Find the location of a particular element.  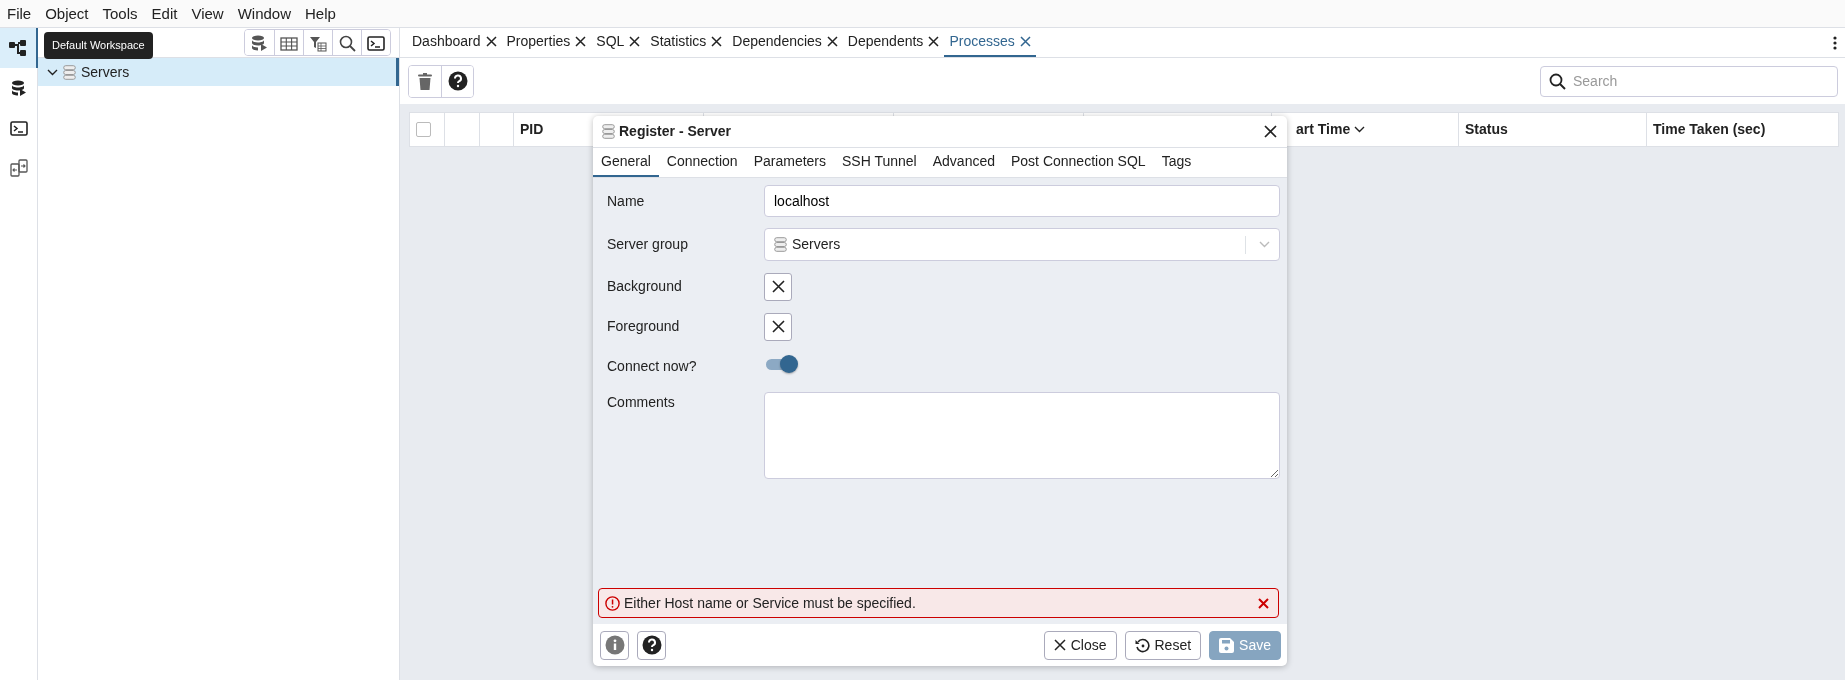

panel-tab: Statistics is located at coordinates (686, 42).